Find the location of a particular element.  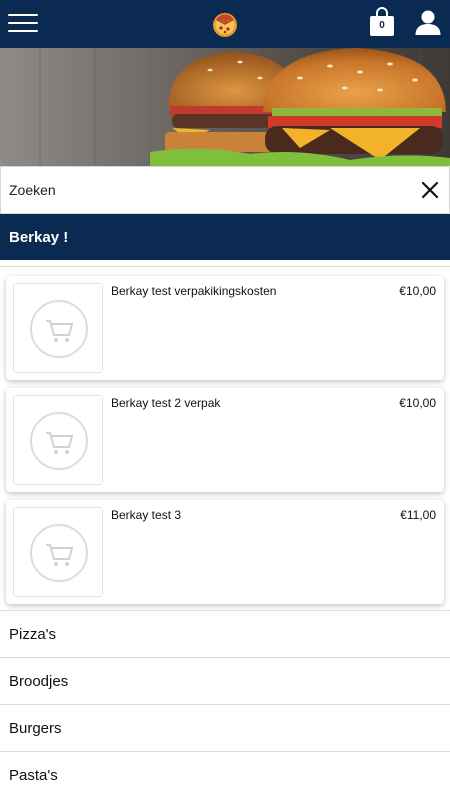

product-name: Berkay test verpakikingskosten is located at coordinates (194, 291).